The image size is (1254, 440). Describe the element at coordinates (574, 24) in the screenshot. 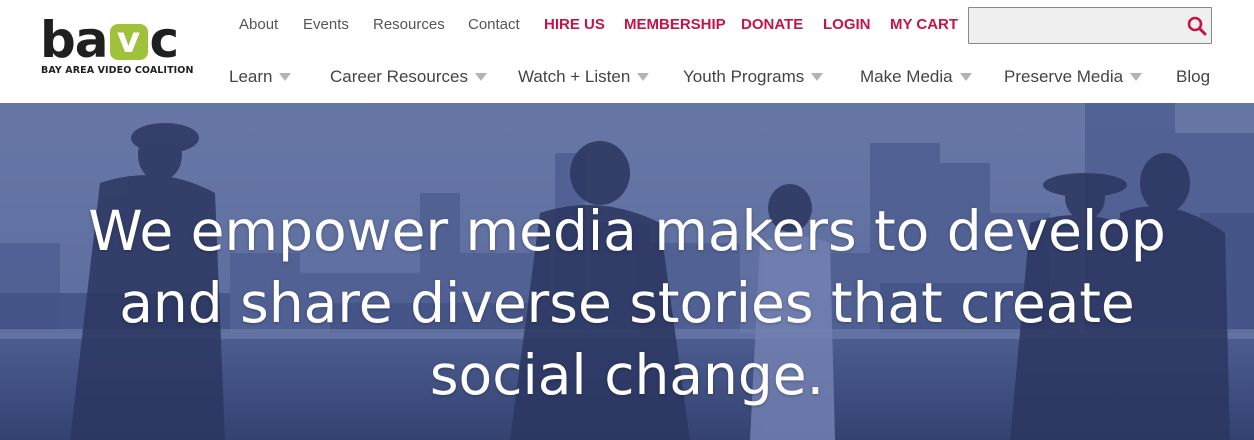

I see `util-link-hire-us: HIRE US` at that location.